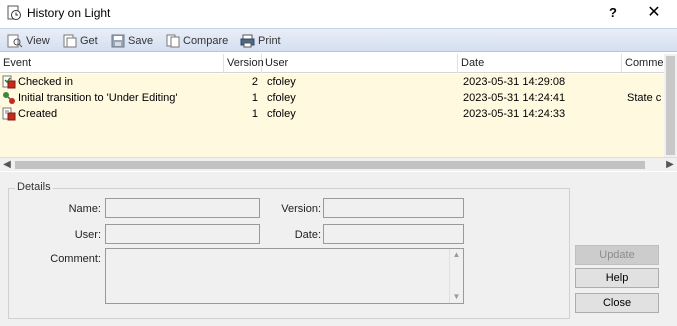 This screenshot has height=326, width=677. I want to click on compare-label: Compare, so click(206, 41).